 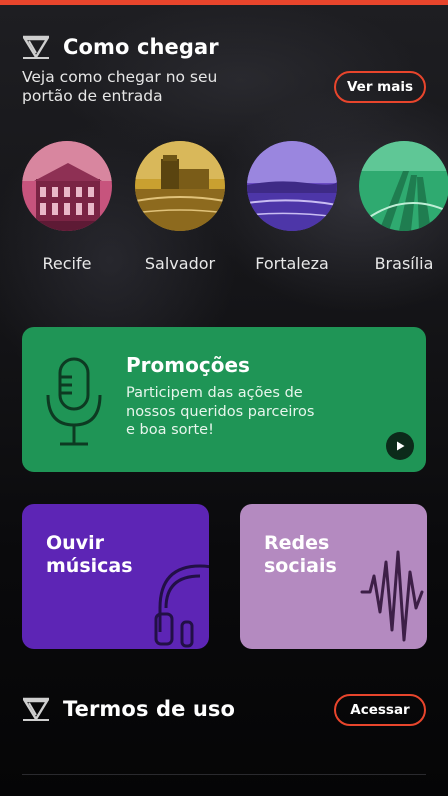 I want to click on top-accent-bar, so click(x=224, y=2).